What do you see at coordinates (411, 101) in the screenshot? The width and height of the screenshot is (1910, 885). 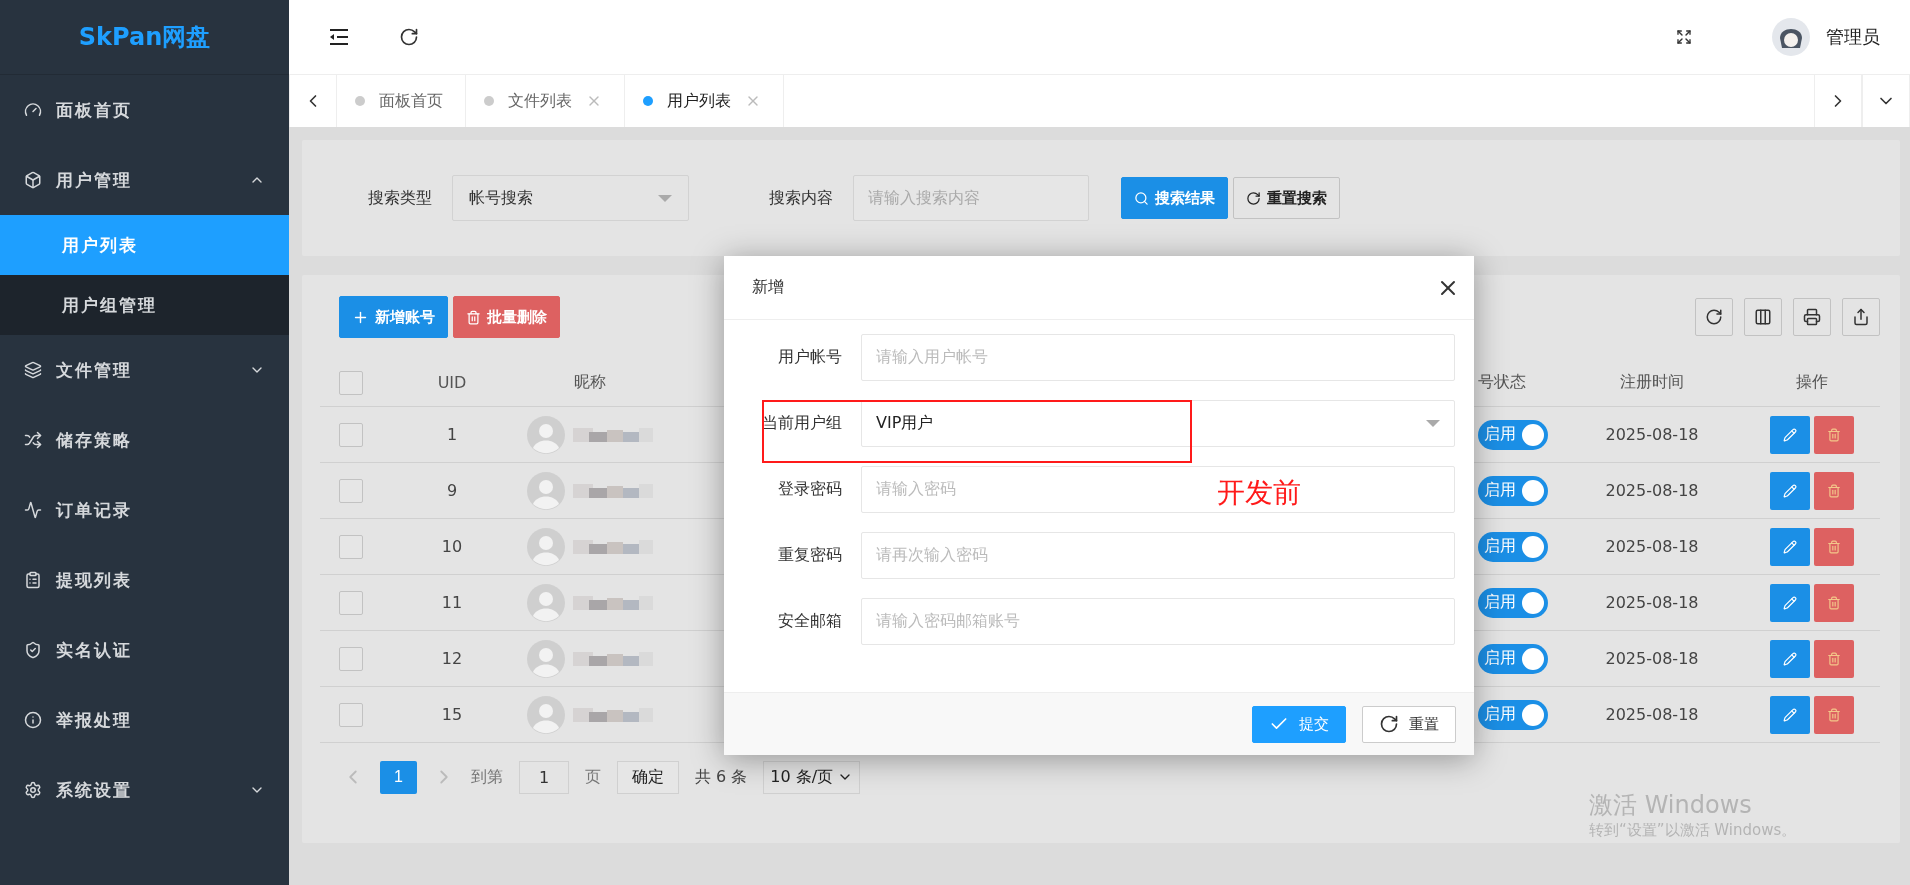 I see `tab-label: 面板首页` at bounding box center [411, 101].